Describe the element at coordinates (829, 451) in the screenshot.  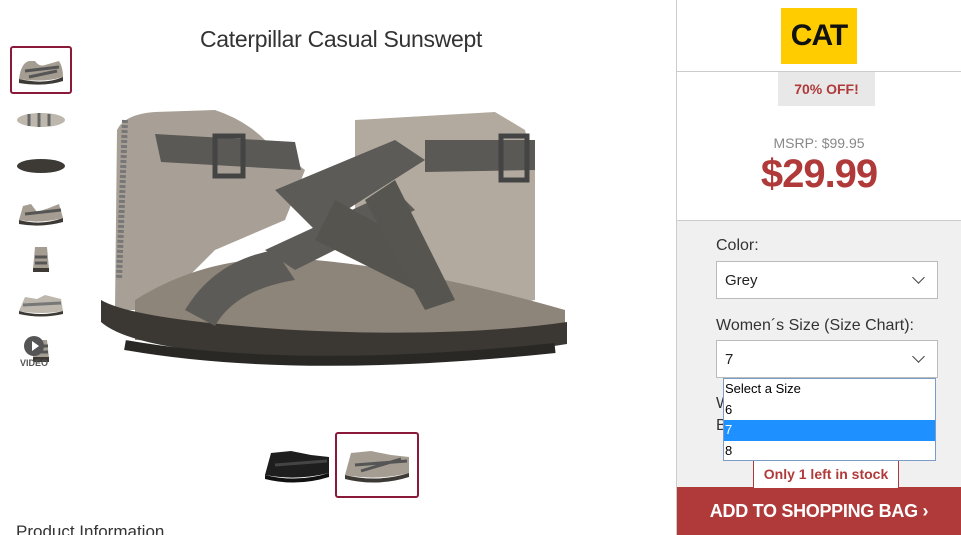
I see `size-option: 8` at that location.